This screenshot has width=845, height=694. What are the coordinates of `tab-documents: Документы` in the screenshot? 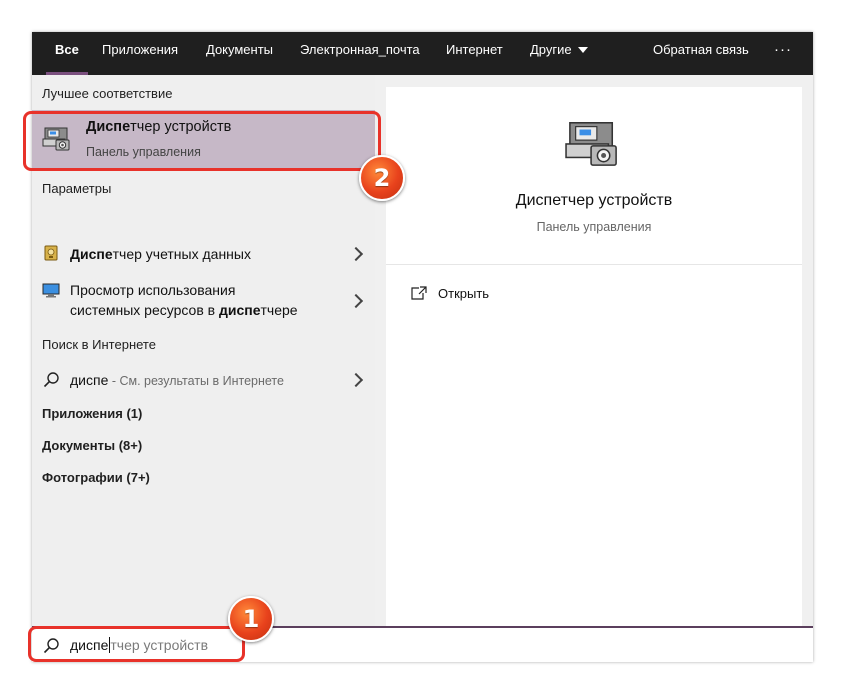 It's located at (239, 53).